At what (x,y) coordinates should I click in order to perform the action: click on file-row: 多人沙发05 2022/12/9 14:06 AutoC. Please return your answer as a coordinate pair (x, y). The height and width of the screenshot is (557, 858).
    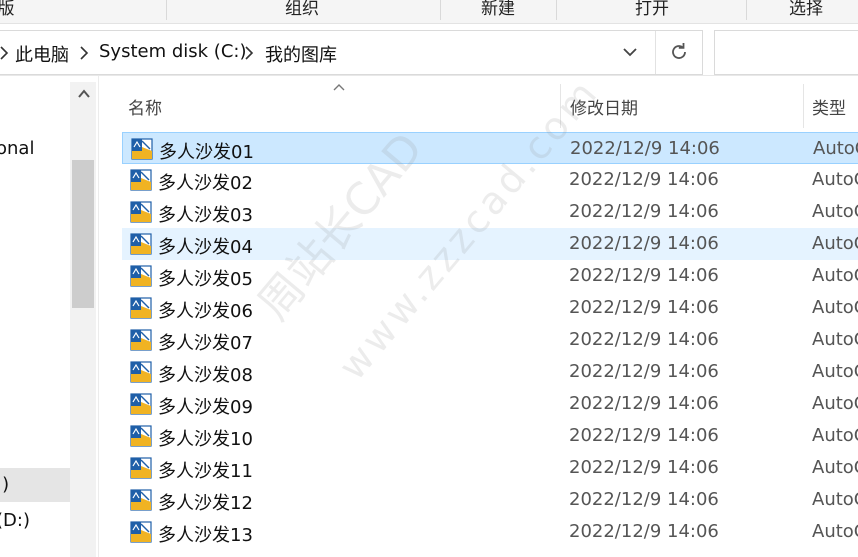
    Looking at the image, I should click on (490, 276).